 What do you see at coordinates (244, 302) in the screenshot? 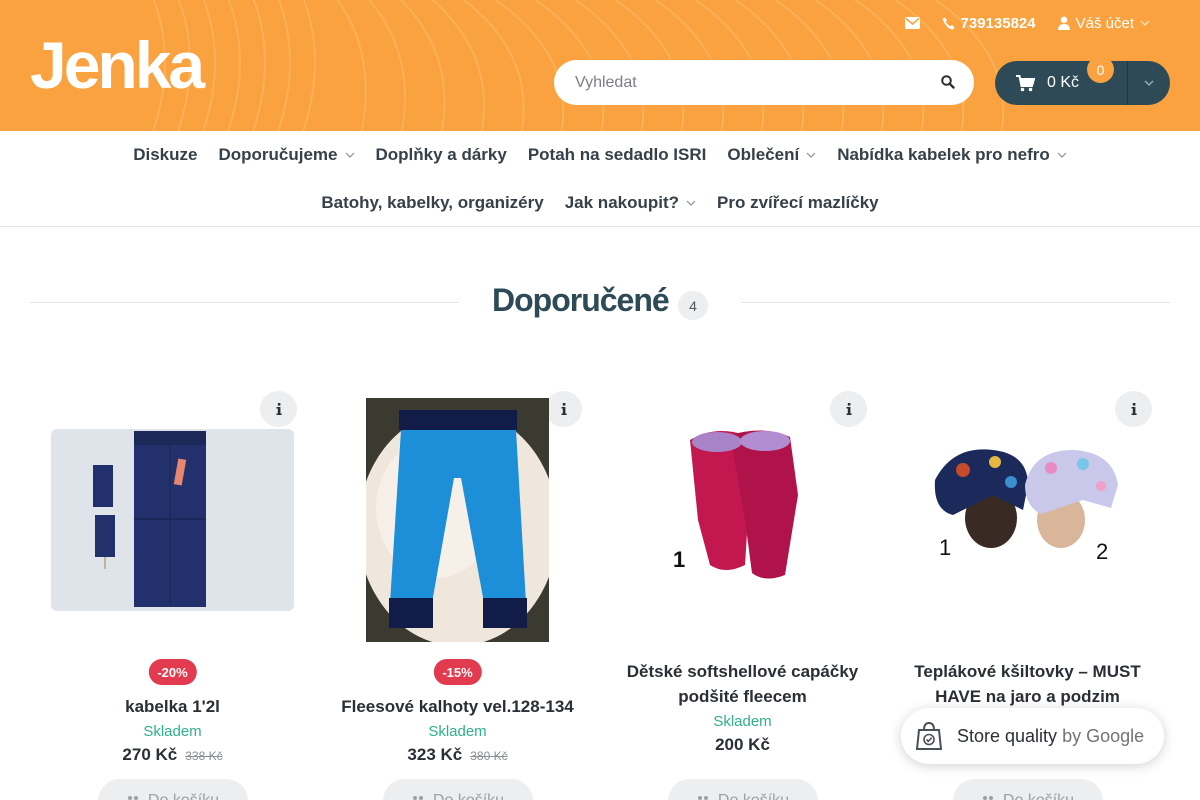
I see `section-divider-left` at bounding box center [244, 302].